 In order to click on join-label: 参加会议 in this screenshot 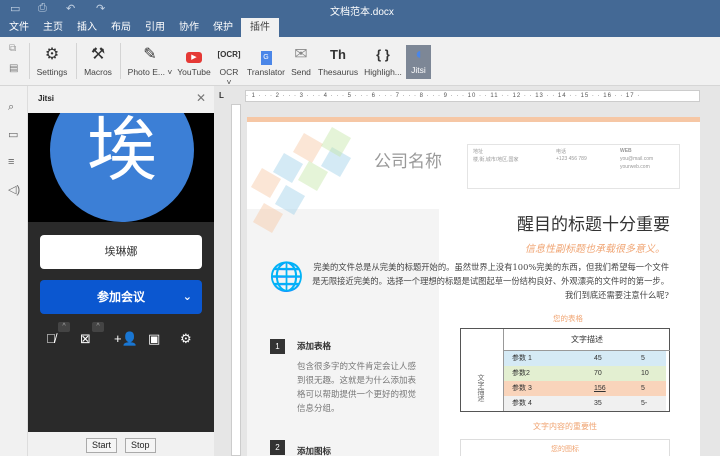, I will do `click(120, 297)`.